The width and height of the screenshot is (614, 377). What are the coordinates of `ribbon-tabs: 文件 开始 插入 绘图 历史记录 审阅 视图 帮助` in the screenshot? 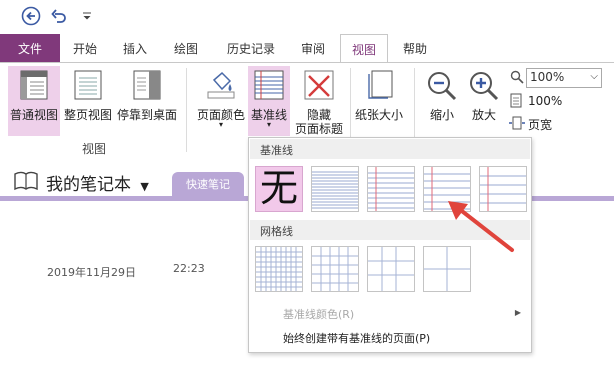 It's located at (307, 48).